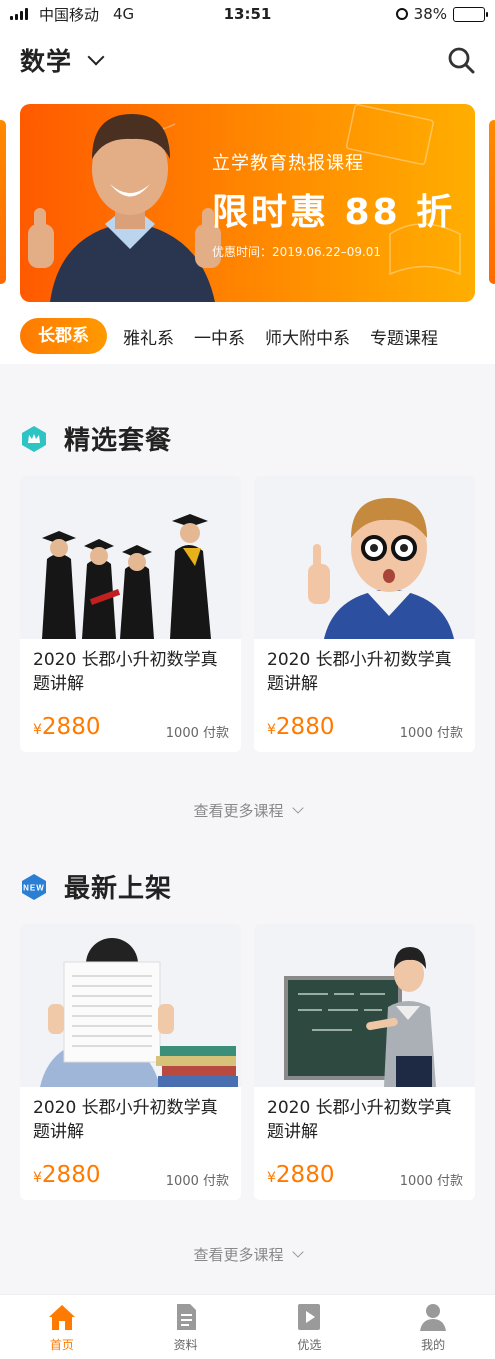 This screenshot has width=495, height=1359. I want to click on tab-shidafuzhong: 师大附中系, so click(307, 336).